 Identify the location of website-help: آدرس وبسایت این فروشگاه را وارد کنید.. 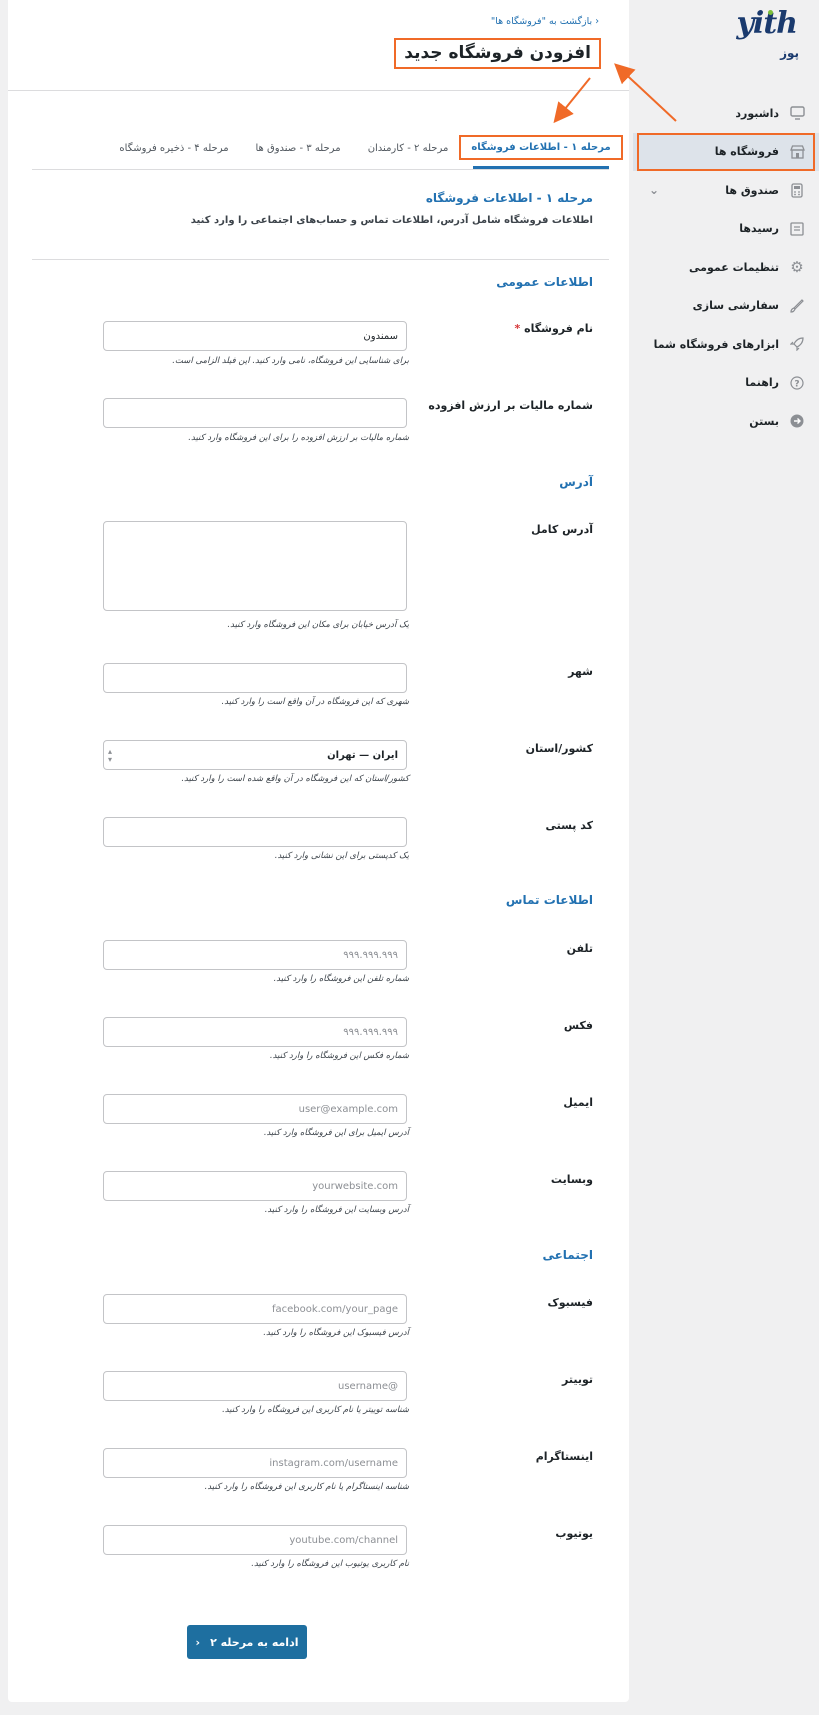
(336, 1210).